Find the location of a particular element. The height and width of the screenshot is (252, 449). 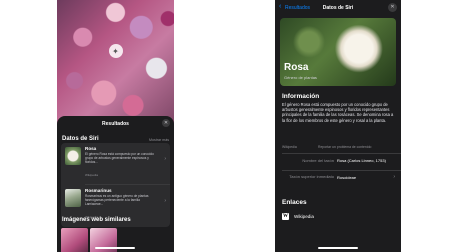

hero-image: Rosa Género de plantas is located at coordinates (338, 52).